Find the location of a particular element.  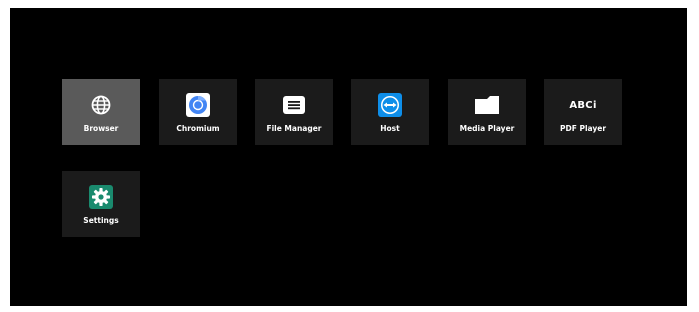

app-tile-host: Host is located at coordinates (390, 112).